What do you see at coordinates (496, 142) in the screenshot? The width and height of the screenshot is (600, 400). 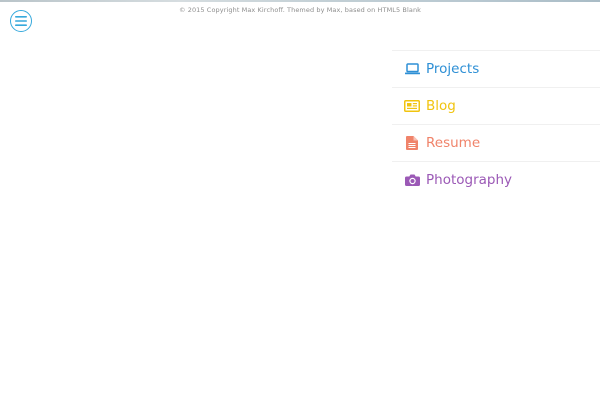 I see `nav-item-resume: Resume` at bounding box center [496, 142].